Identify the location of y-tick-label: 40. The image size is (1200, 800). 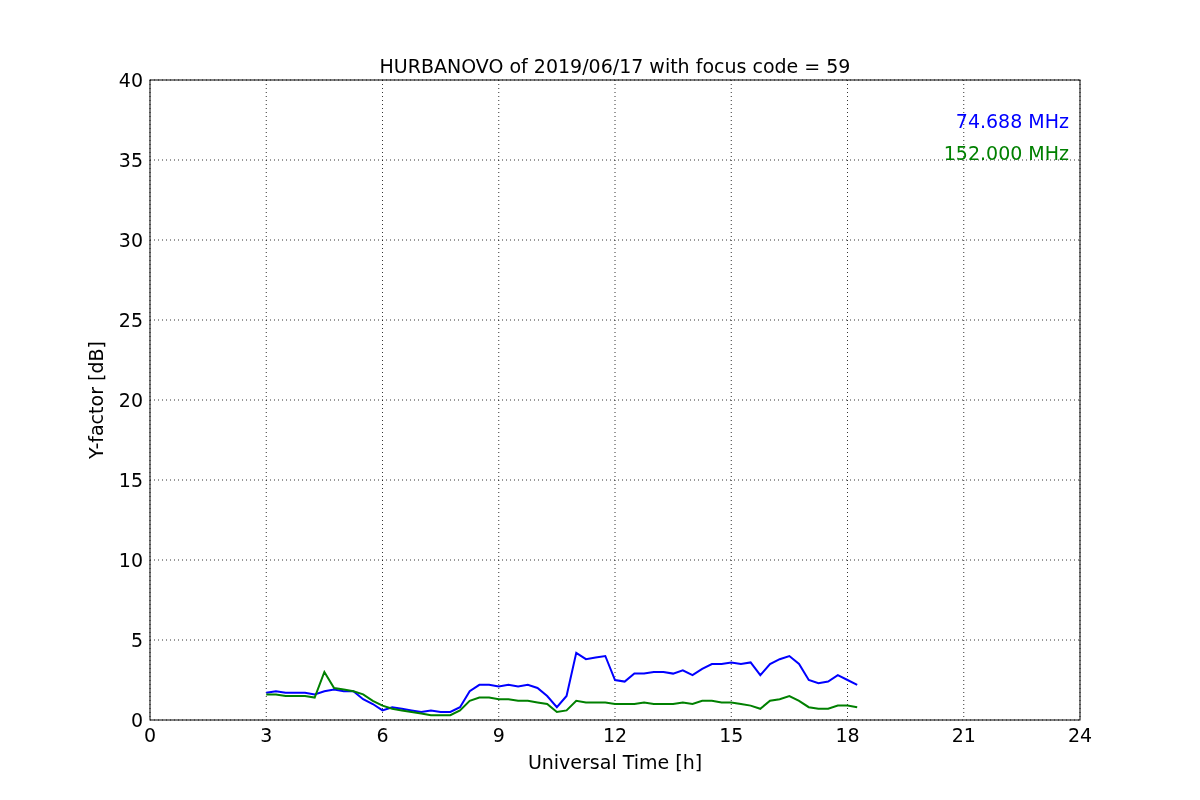
(130, 80).